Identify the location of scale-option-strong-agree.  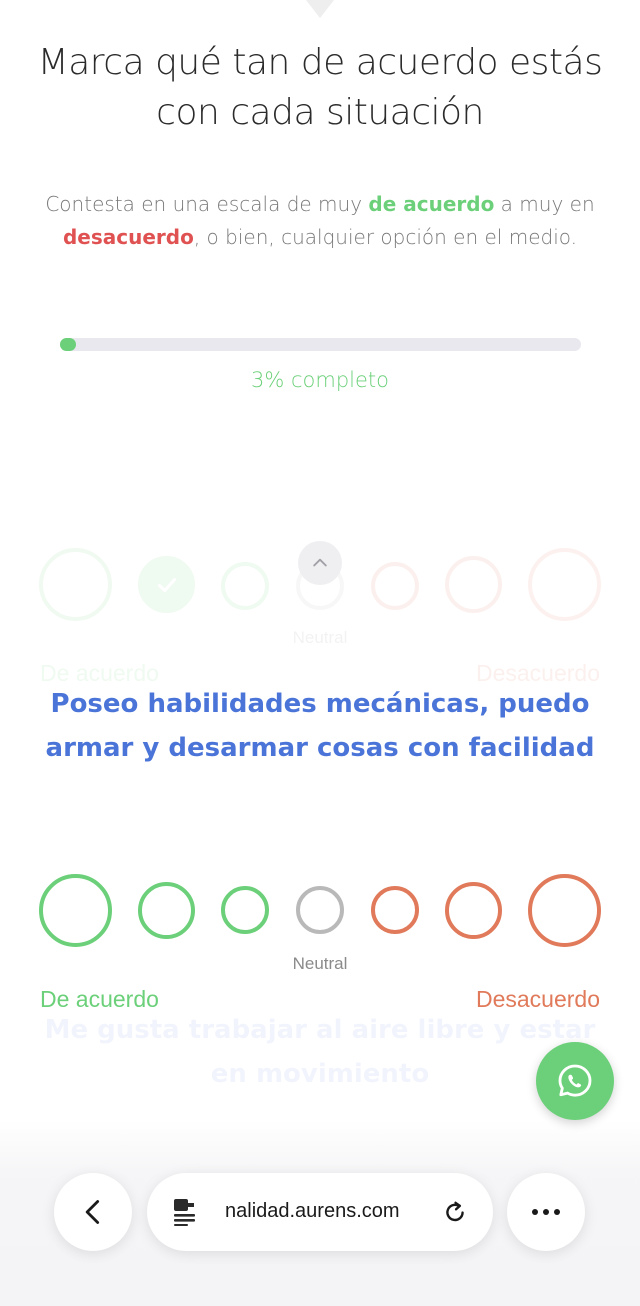
(75, 910).